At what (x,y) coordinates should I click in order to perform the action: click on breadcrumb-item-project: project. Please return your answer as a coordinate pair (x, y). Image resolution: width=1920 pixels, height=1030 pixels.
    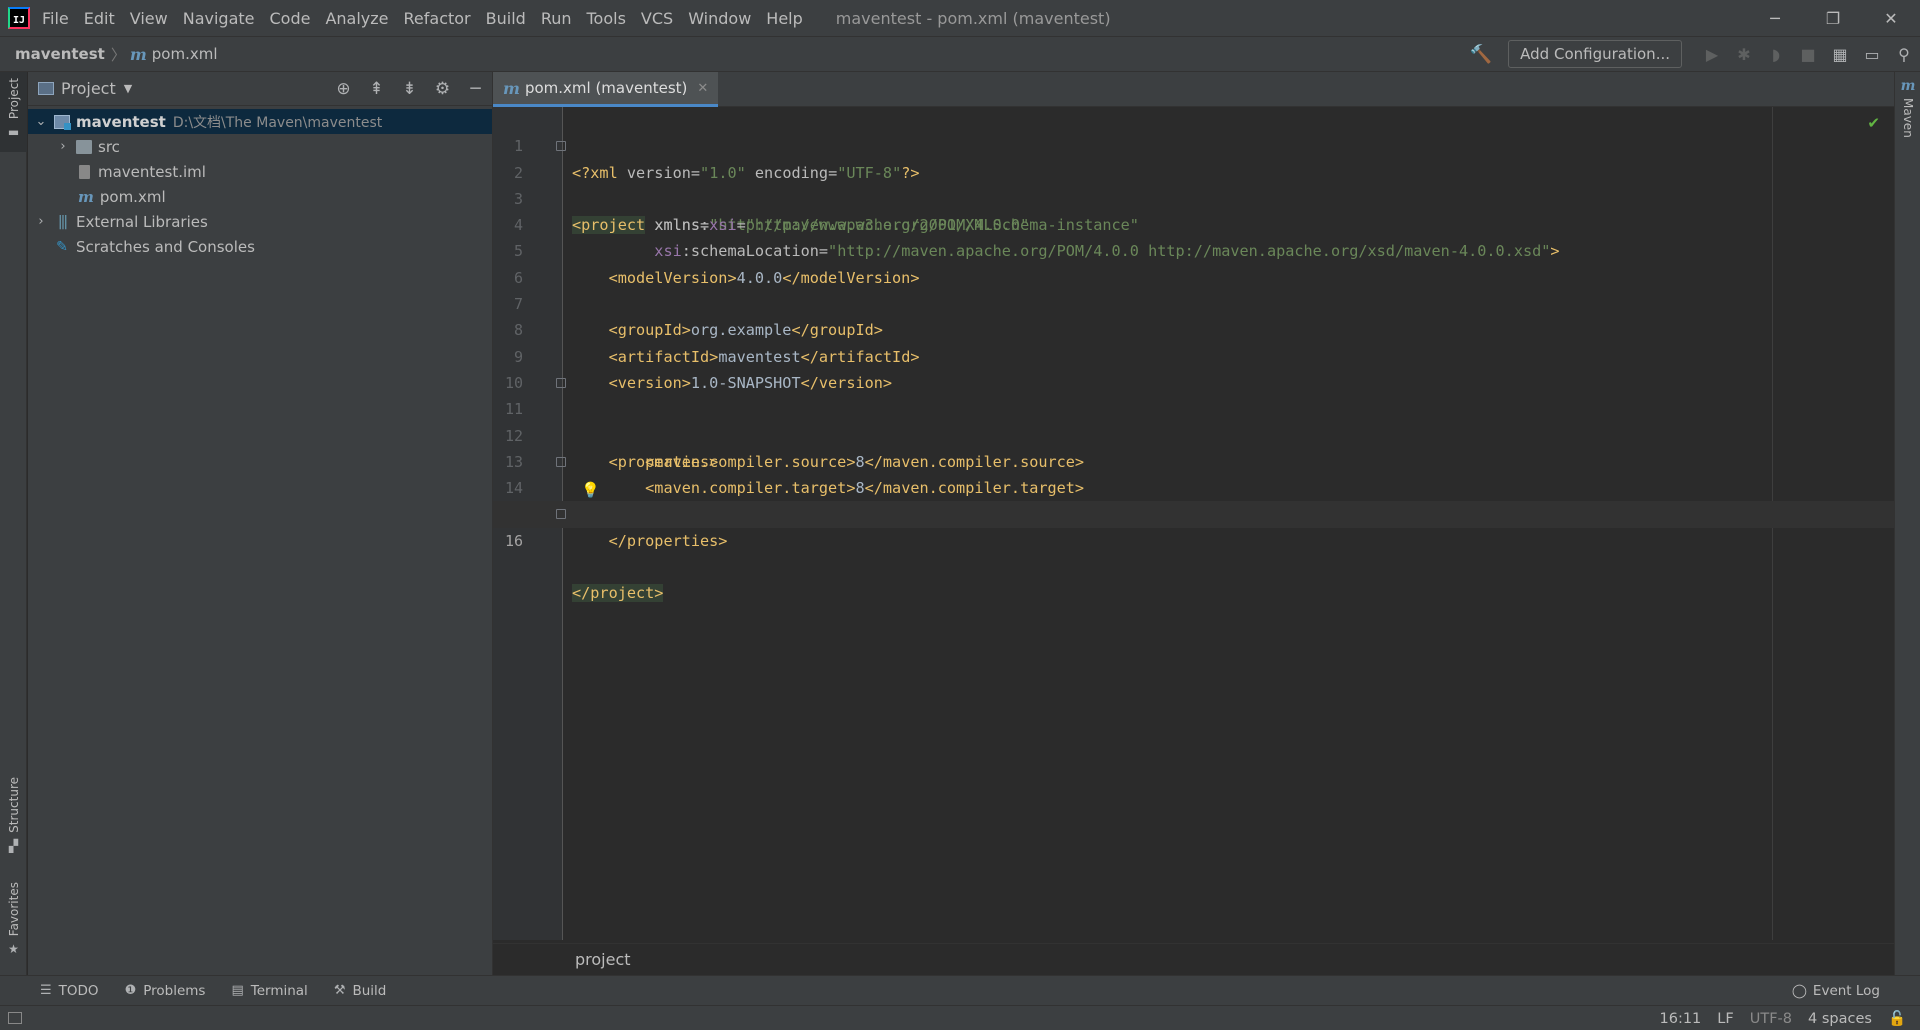
    Looking at the image, I should click on (603, 959).